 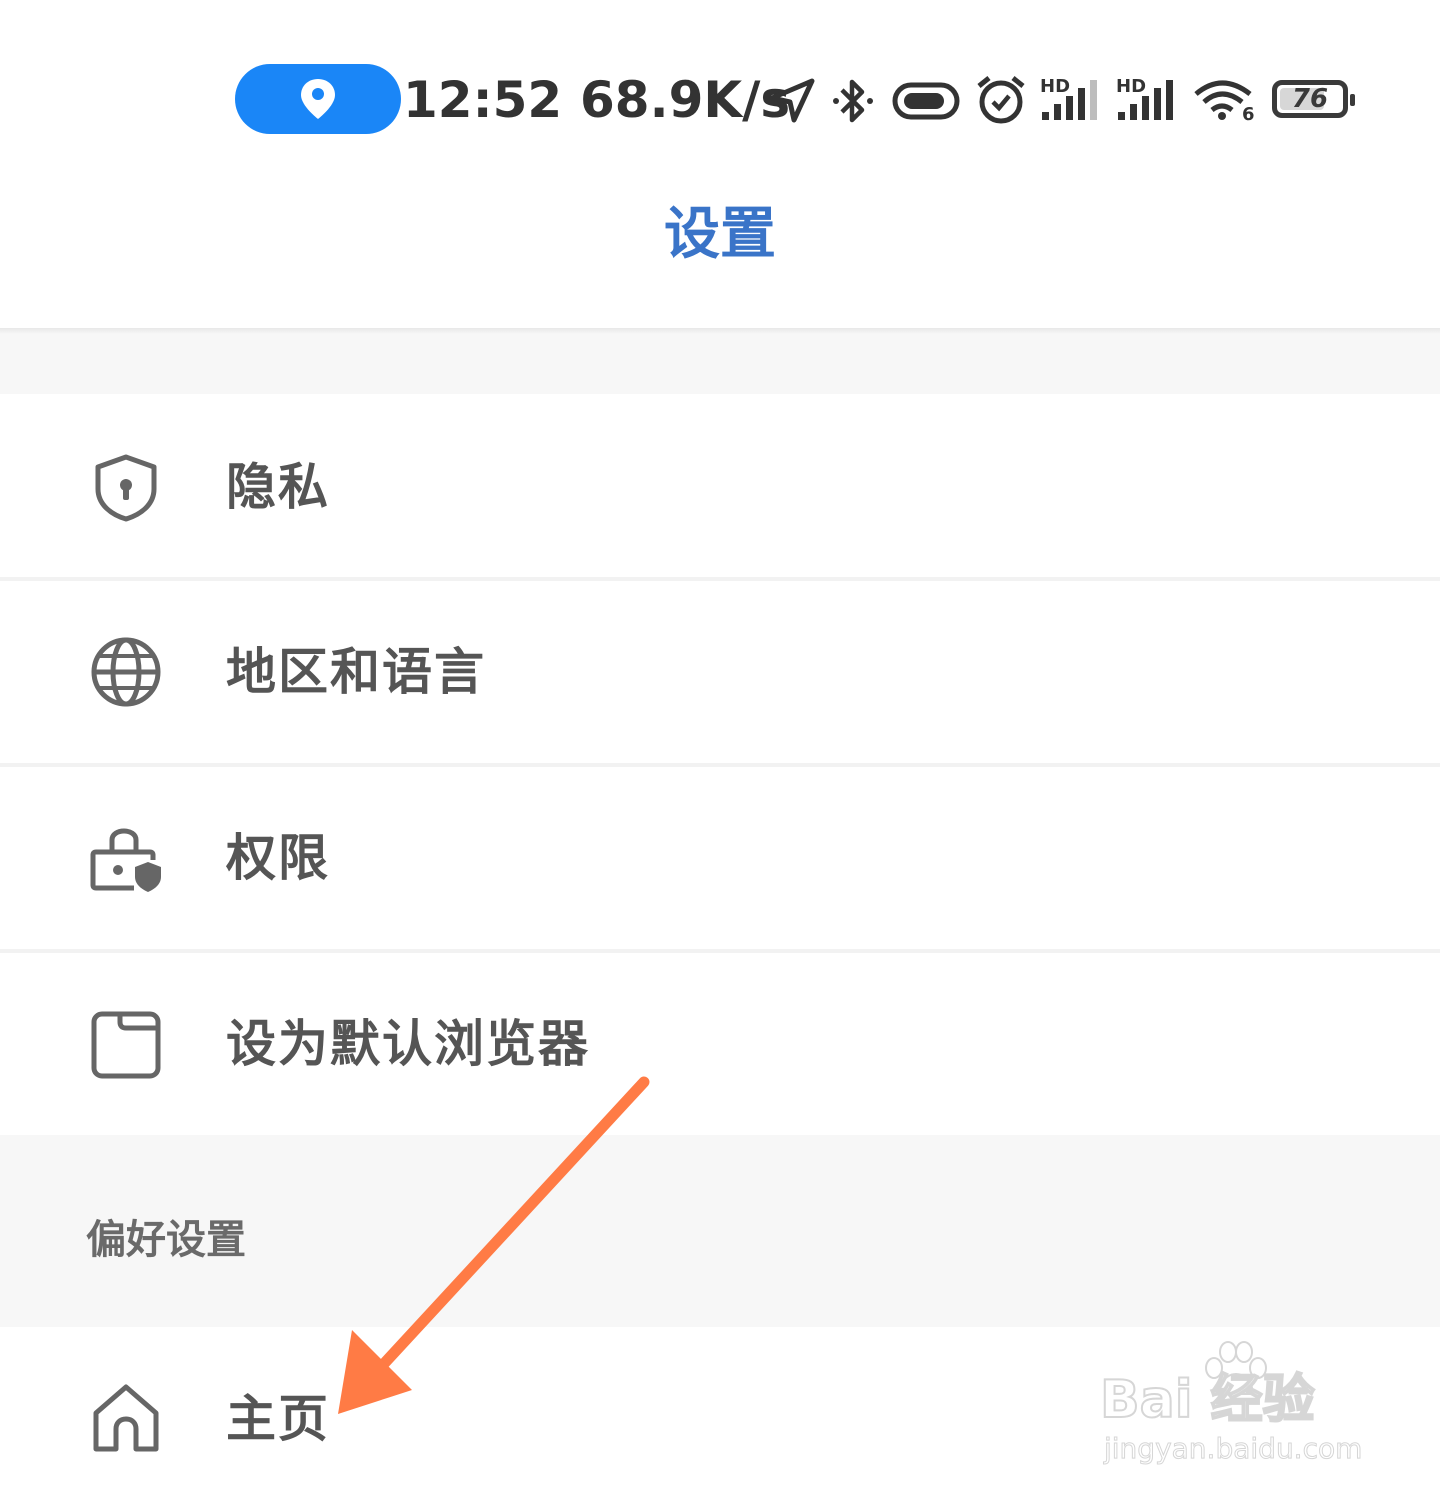 What do you see at coordinates (483, 100) in the screenshot?
I see `status-time: 12:52` at bounding box center [483, 100].